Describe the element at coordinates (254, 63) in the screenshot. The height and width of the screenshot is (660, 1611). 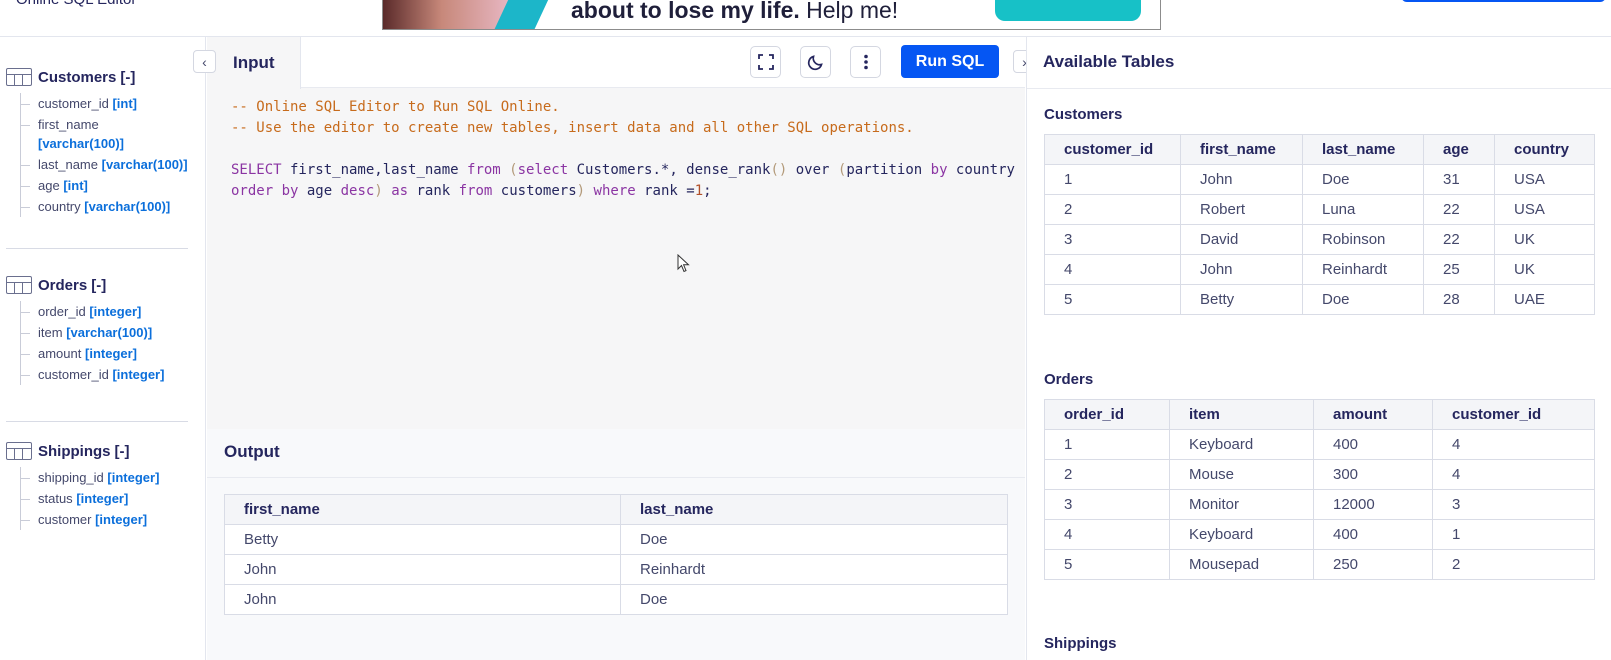
I see `tab-input: Input` at that location.